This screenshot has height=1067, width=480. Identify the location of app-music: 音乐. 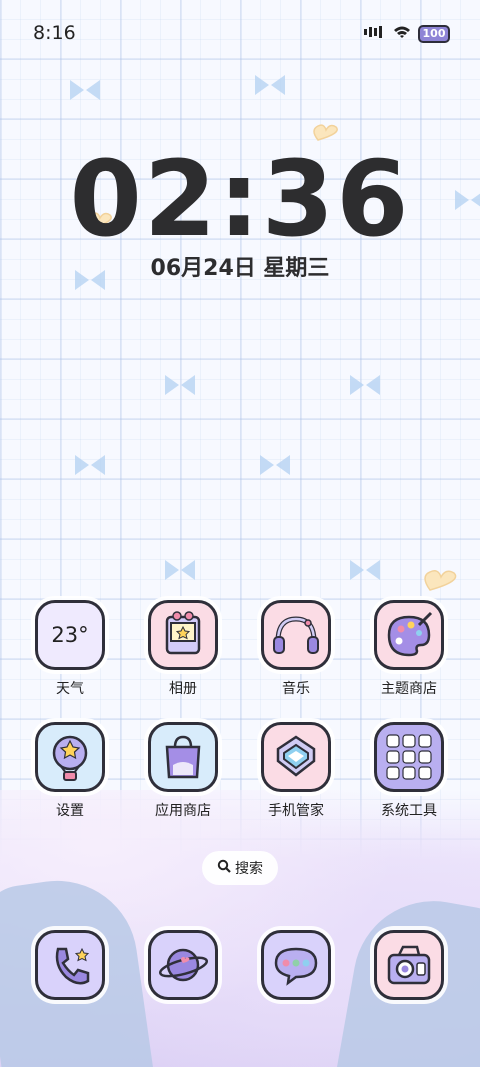
(296, 649).